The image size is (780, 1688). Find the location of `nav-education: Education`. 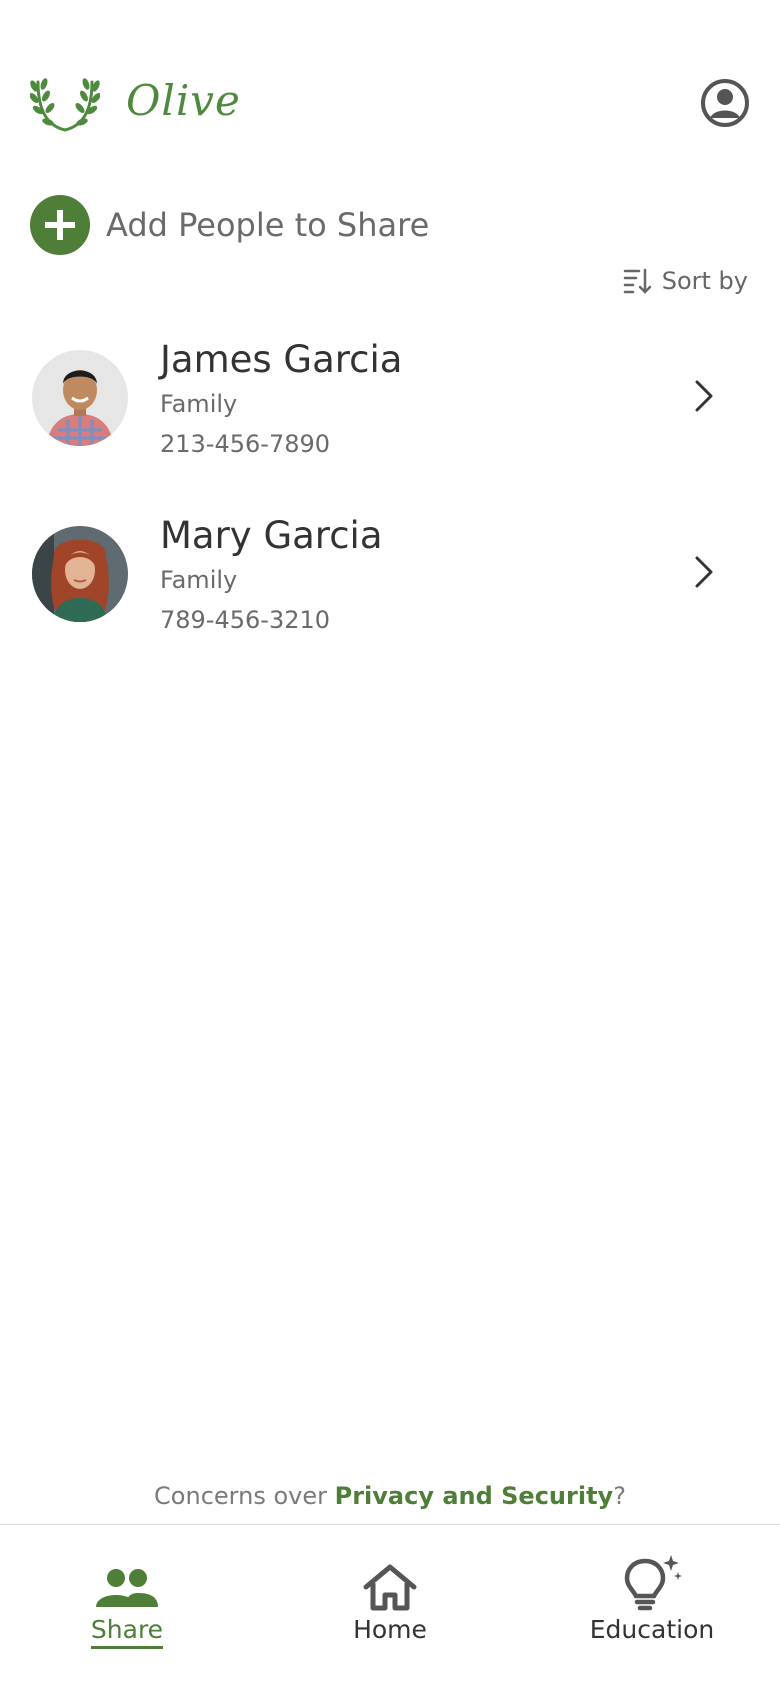

nav-education: Education is located at coordinates (652, 1600).